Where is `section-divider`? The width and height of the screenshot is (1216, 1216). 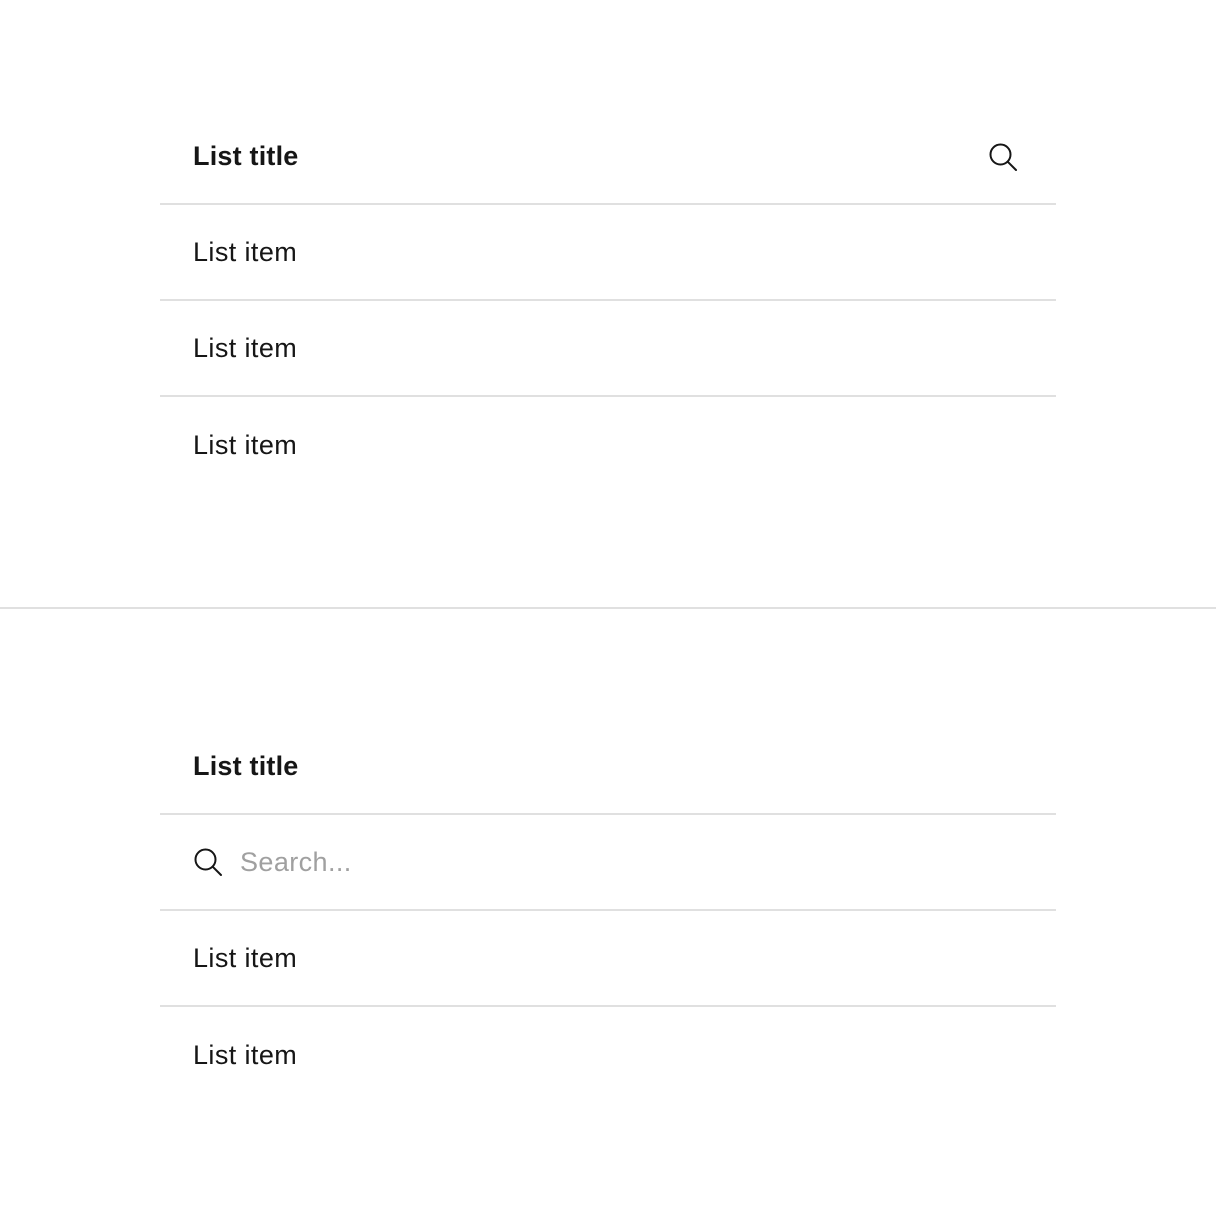
section-divider is located at coordinates (608, 608).